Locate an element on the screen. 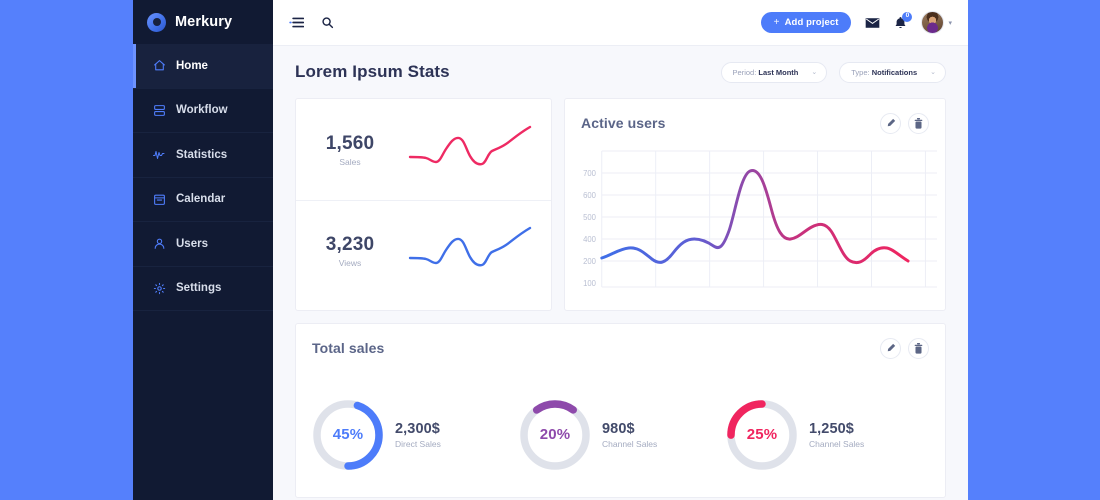 The width and height of the screenshot is (1100, 500). donut-chart: 45% is located at coordinates (348, 435).